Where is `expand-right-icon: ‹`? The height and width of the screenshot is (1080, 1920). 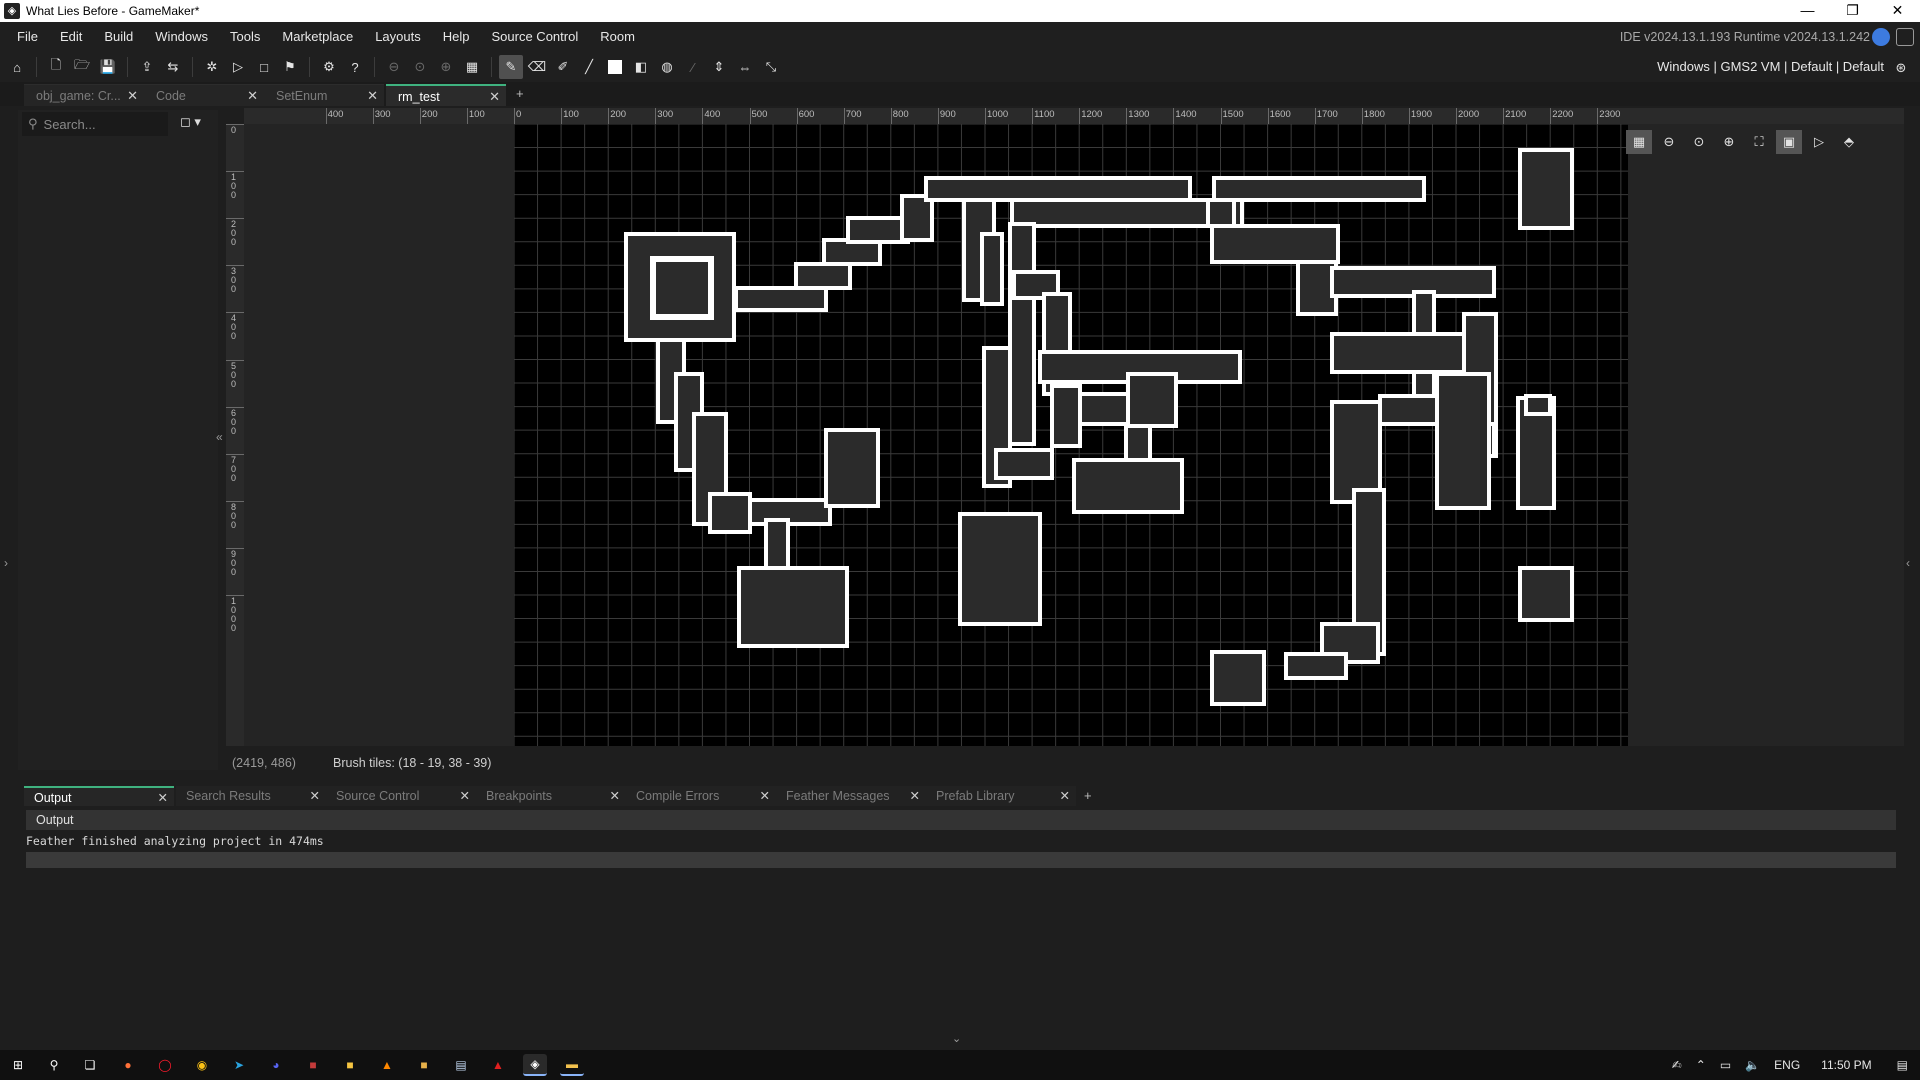 expand-right-icon: ‹ is located at coordinates (1908, 563).